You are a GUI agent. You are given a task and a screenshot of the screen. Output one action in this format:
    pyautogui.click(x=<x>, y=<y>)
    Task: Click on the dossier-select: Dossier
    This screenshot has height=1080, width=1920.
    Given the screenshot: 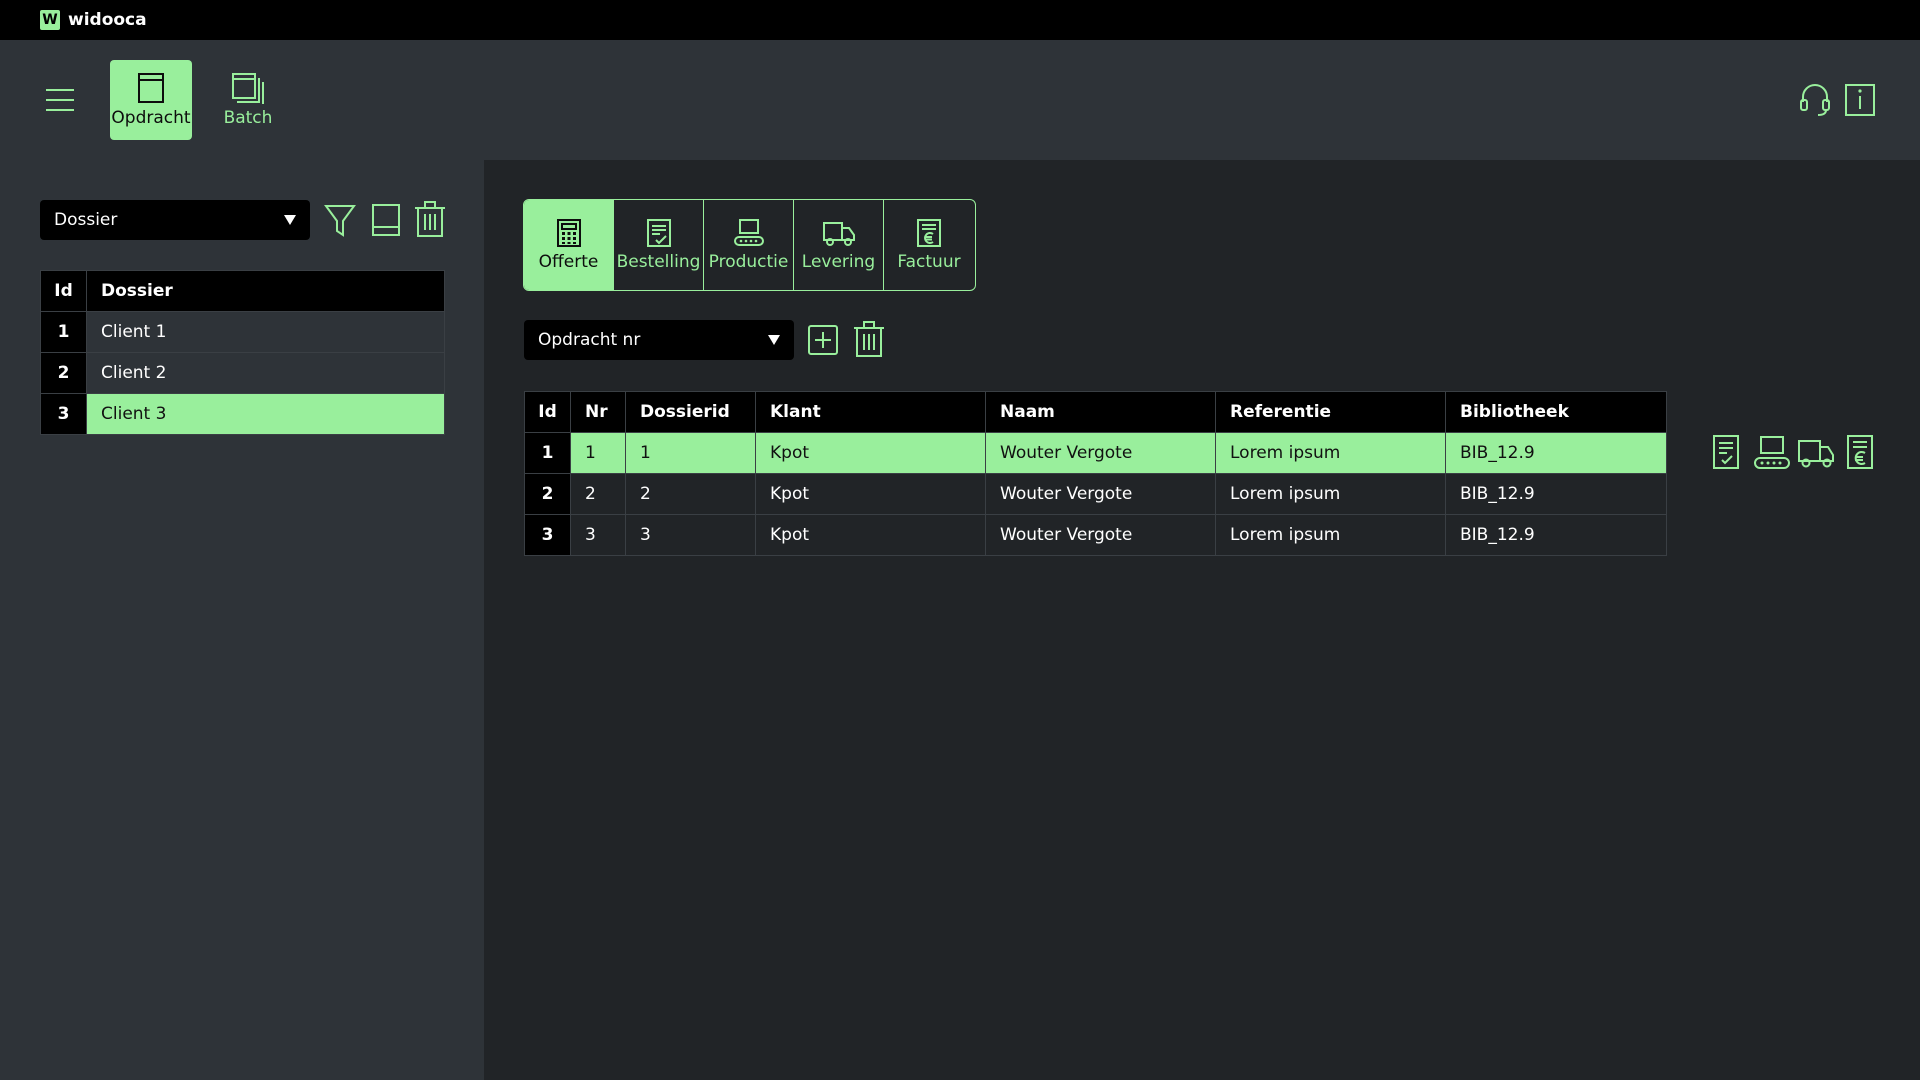 What is the action you would take?
    pyautogui.click(x=175, y=220)
    